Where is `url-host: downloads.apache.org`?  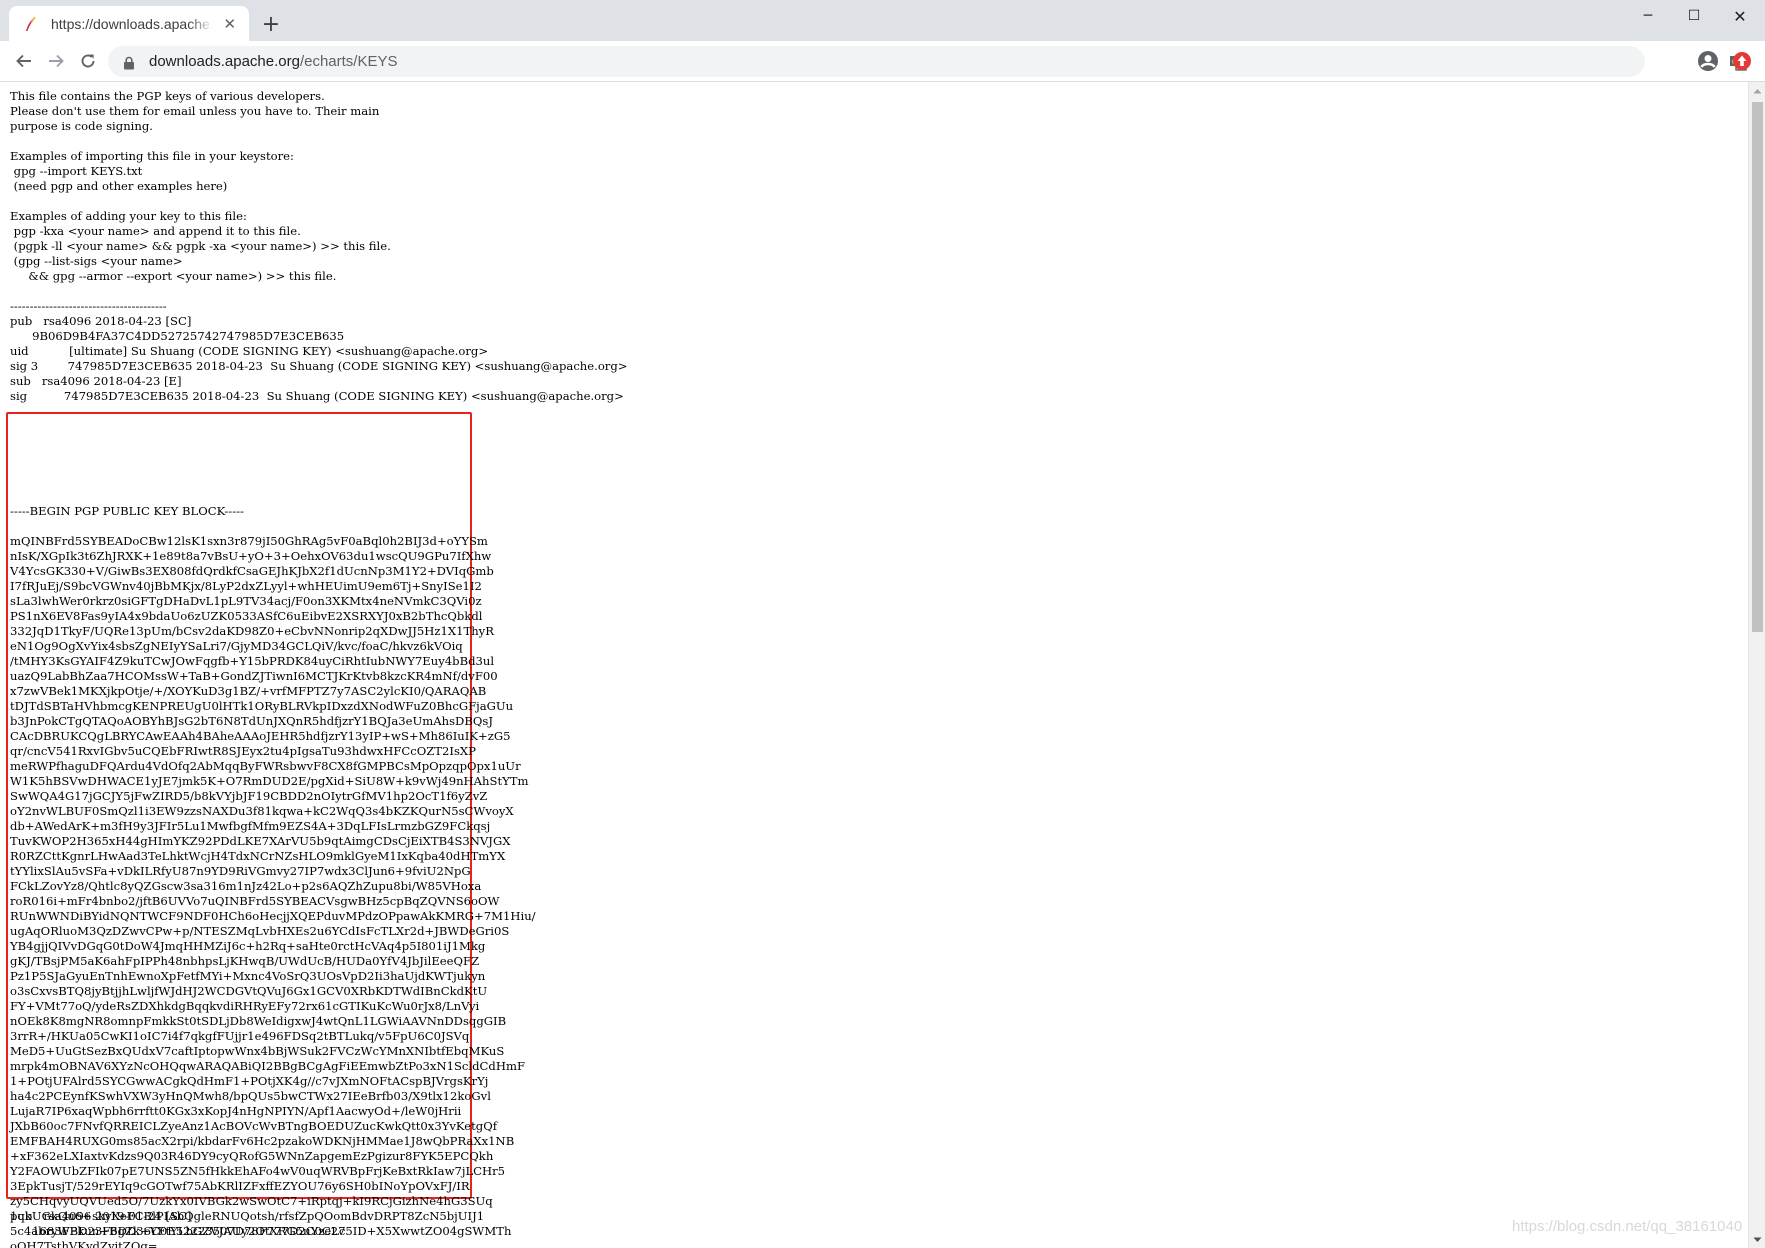
url-host: downloads.apache.org is located at coordinates (224, 61).